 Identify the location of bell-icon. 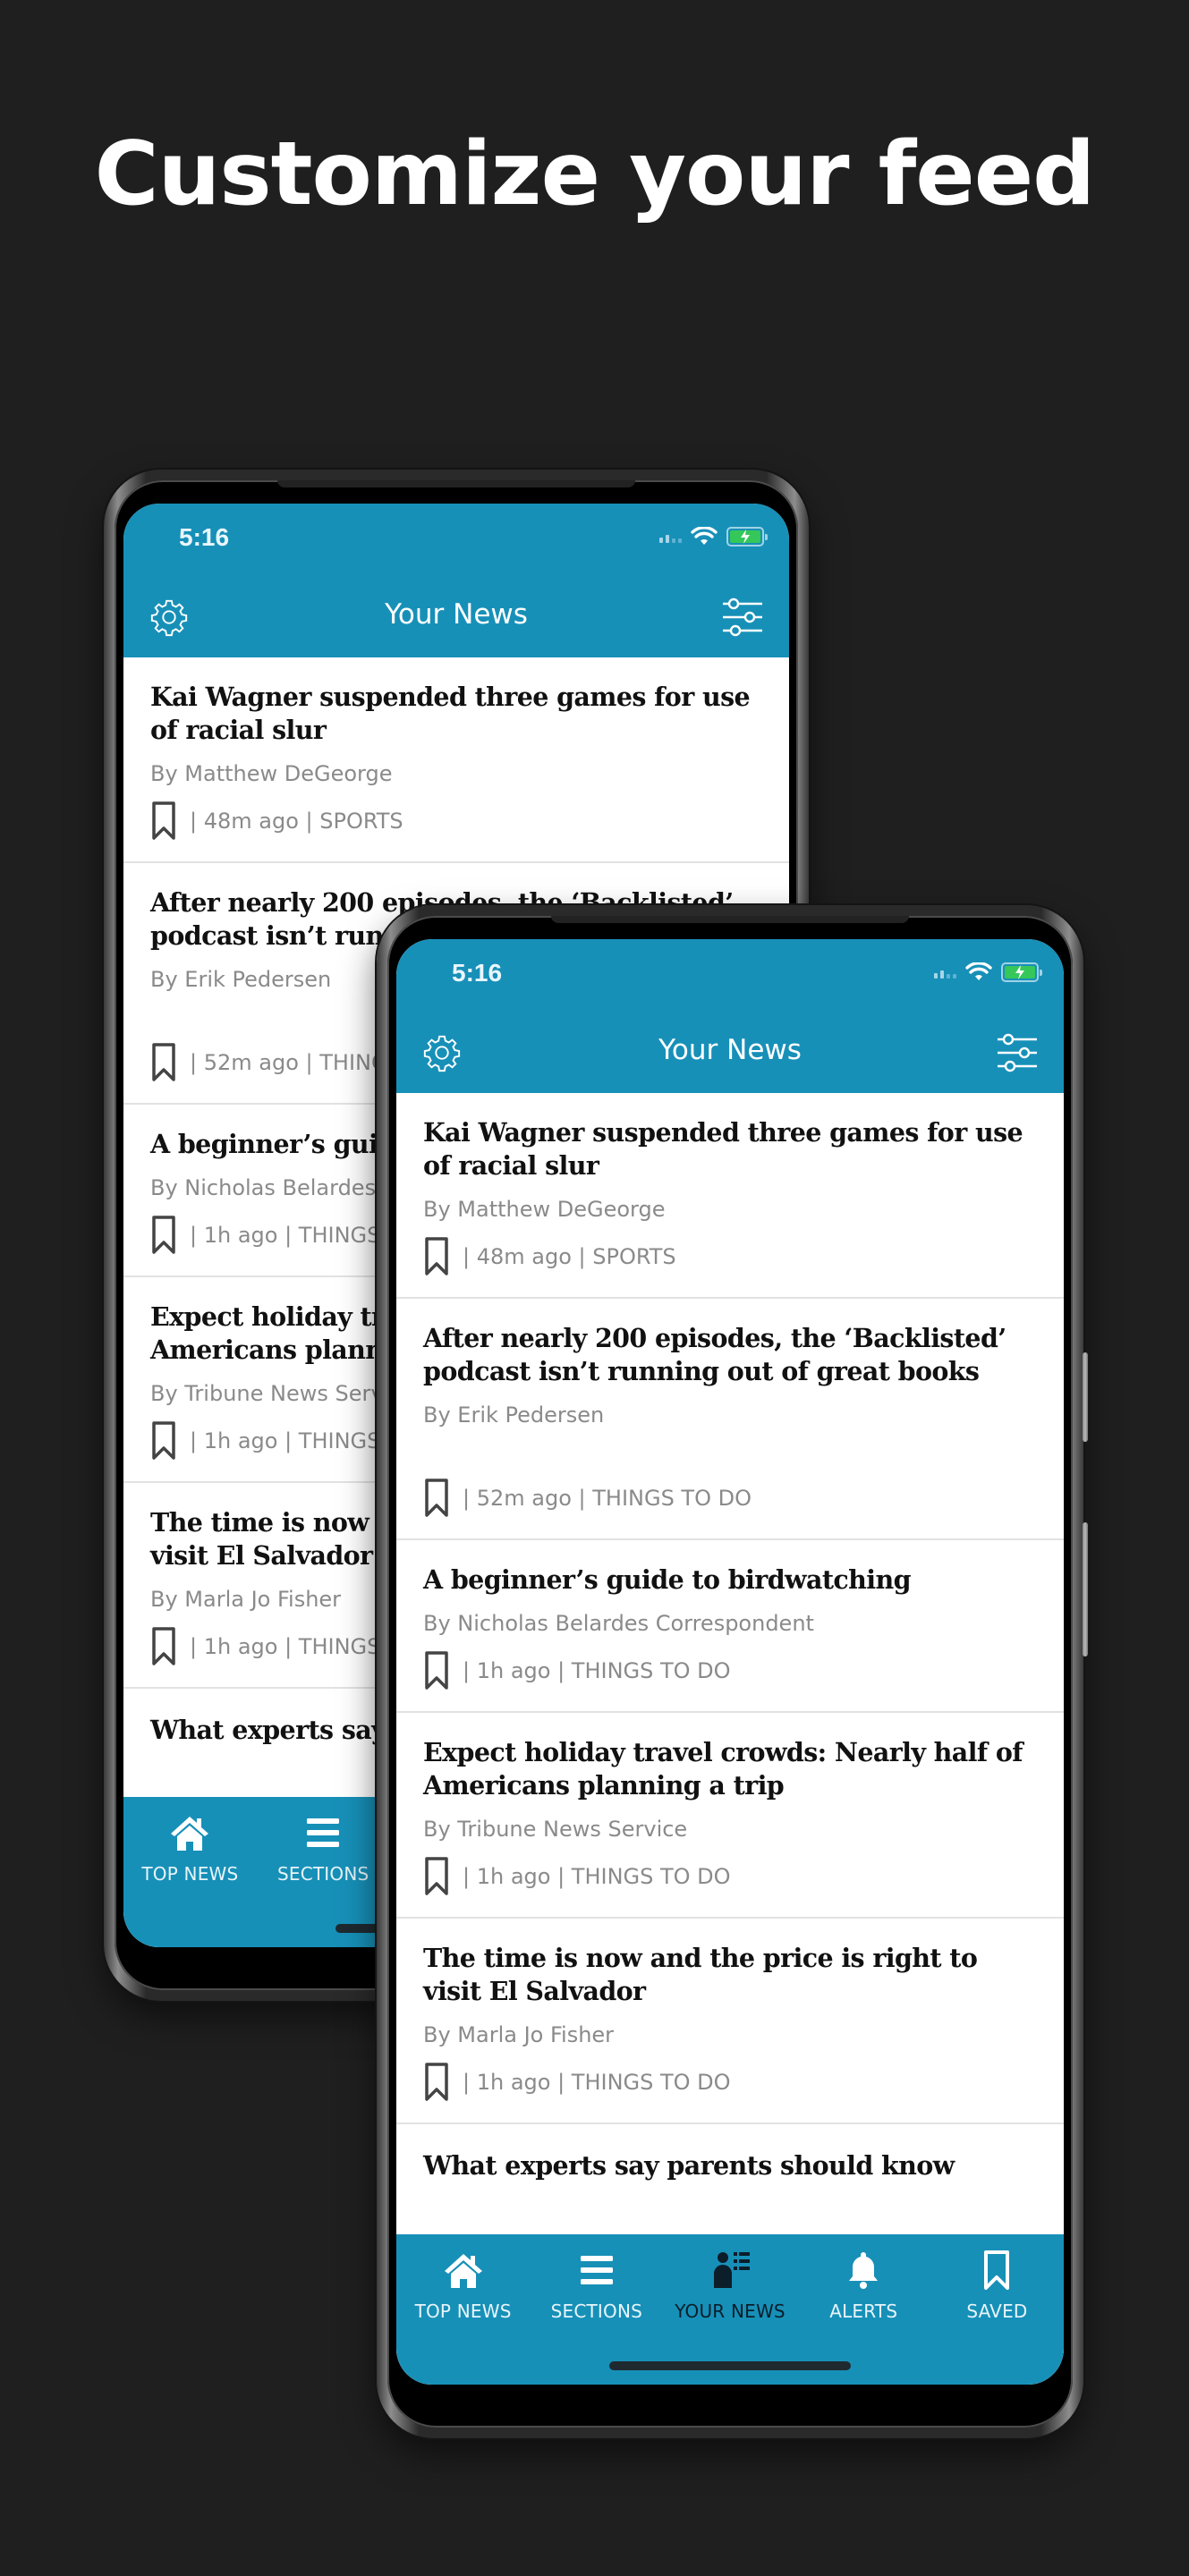
(864, 2270).